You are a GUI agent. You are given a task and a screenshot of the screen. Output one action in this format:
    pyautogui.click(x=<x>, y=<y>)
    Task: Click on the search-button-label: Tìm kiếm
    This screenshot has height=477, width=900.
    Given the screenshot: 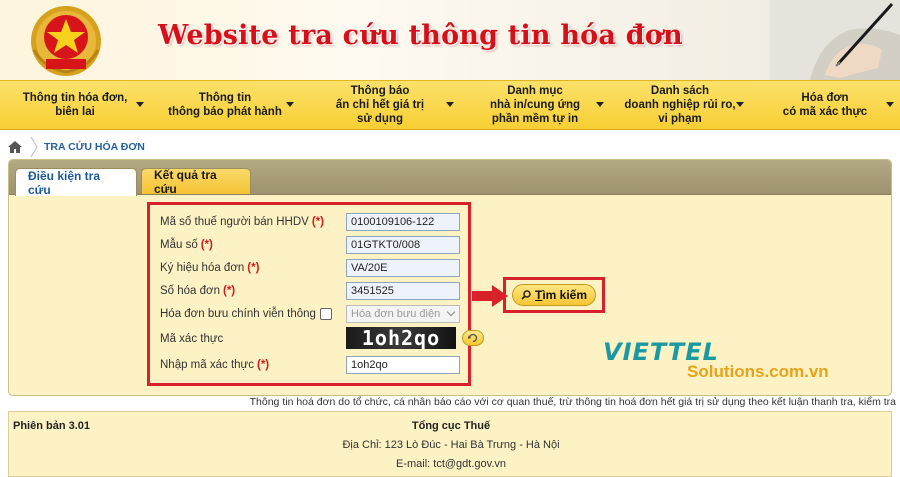 What is the action you would take?
    pyautogui.click(x=561, y=295)
    